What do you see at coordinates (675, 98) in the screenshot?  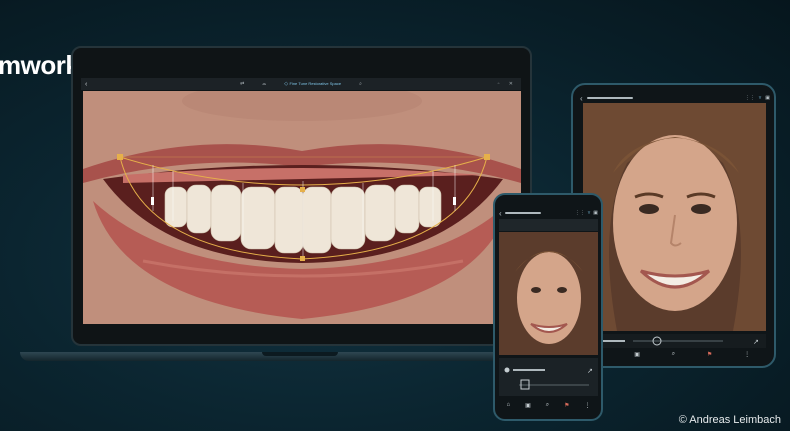 I see `tablet-toolbar: ‹ ⋮⋮ ▿ ▣` at bounding box center [675, 98].